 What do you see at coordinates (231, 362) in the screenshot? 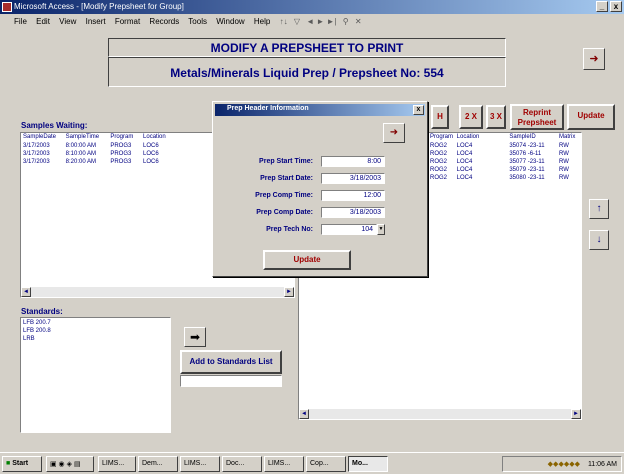
I see `add-to-standards-button: Add to Standards List` at bounding box center [231, 362].